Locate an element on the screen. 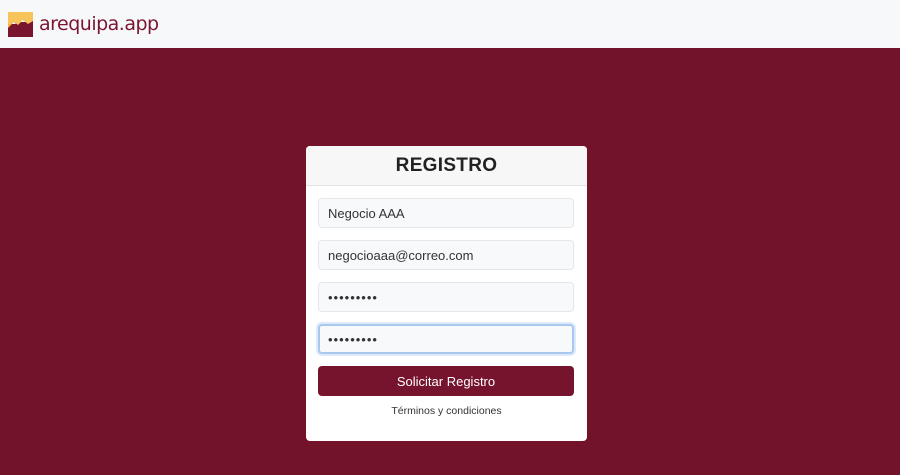 The width and height of the screenshot is (900, 475). brand-logo: arequipa.app is located at coordinates (83, 24).